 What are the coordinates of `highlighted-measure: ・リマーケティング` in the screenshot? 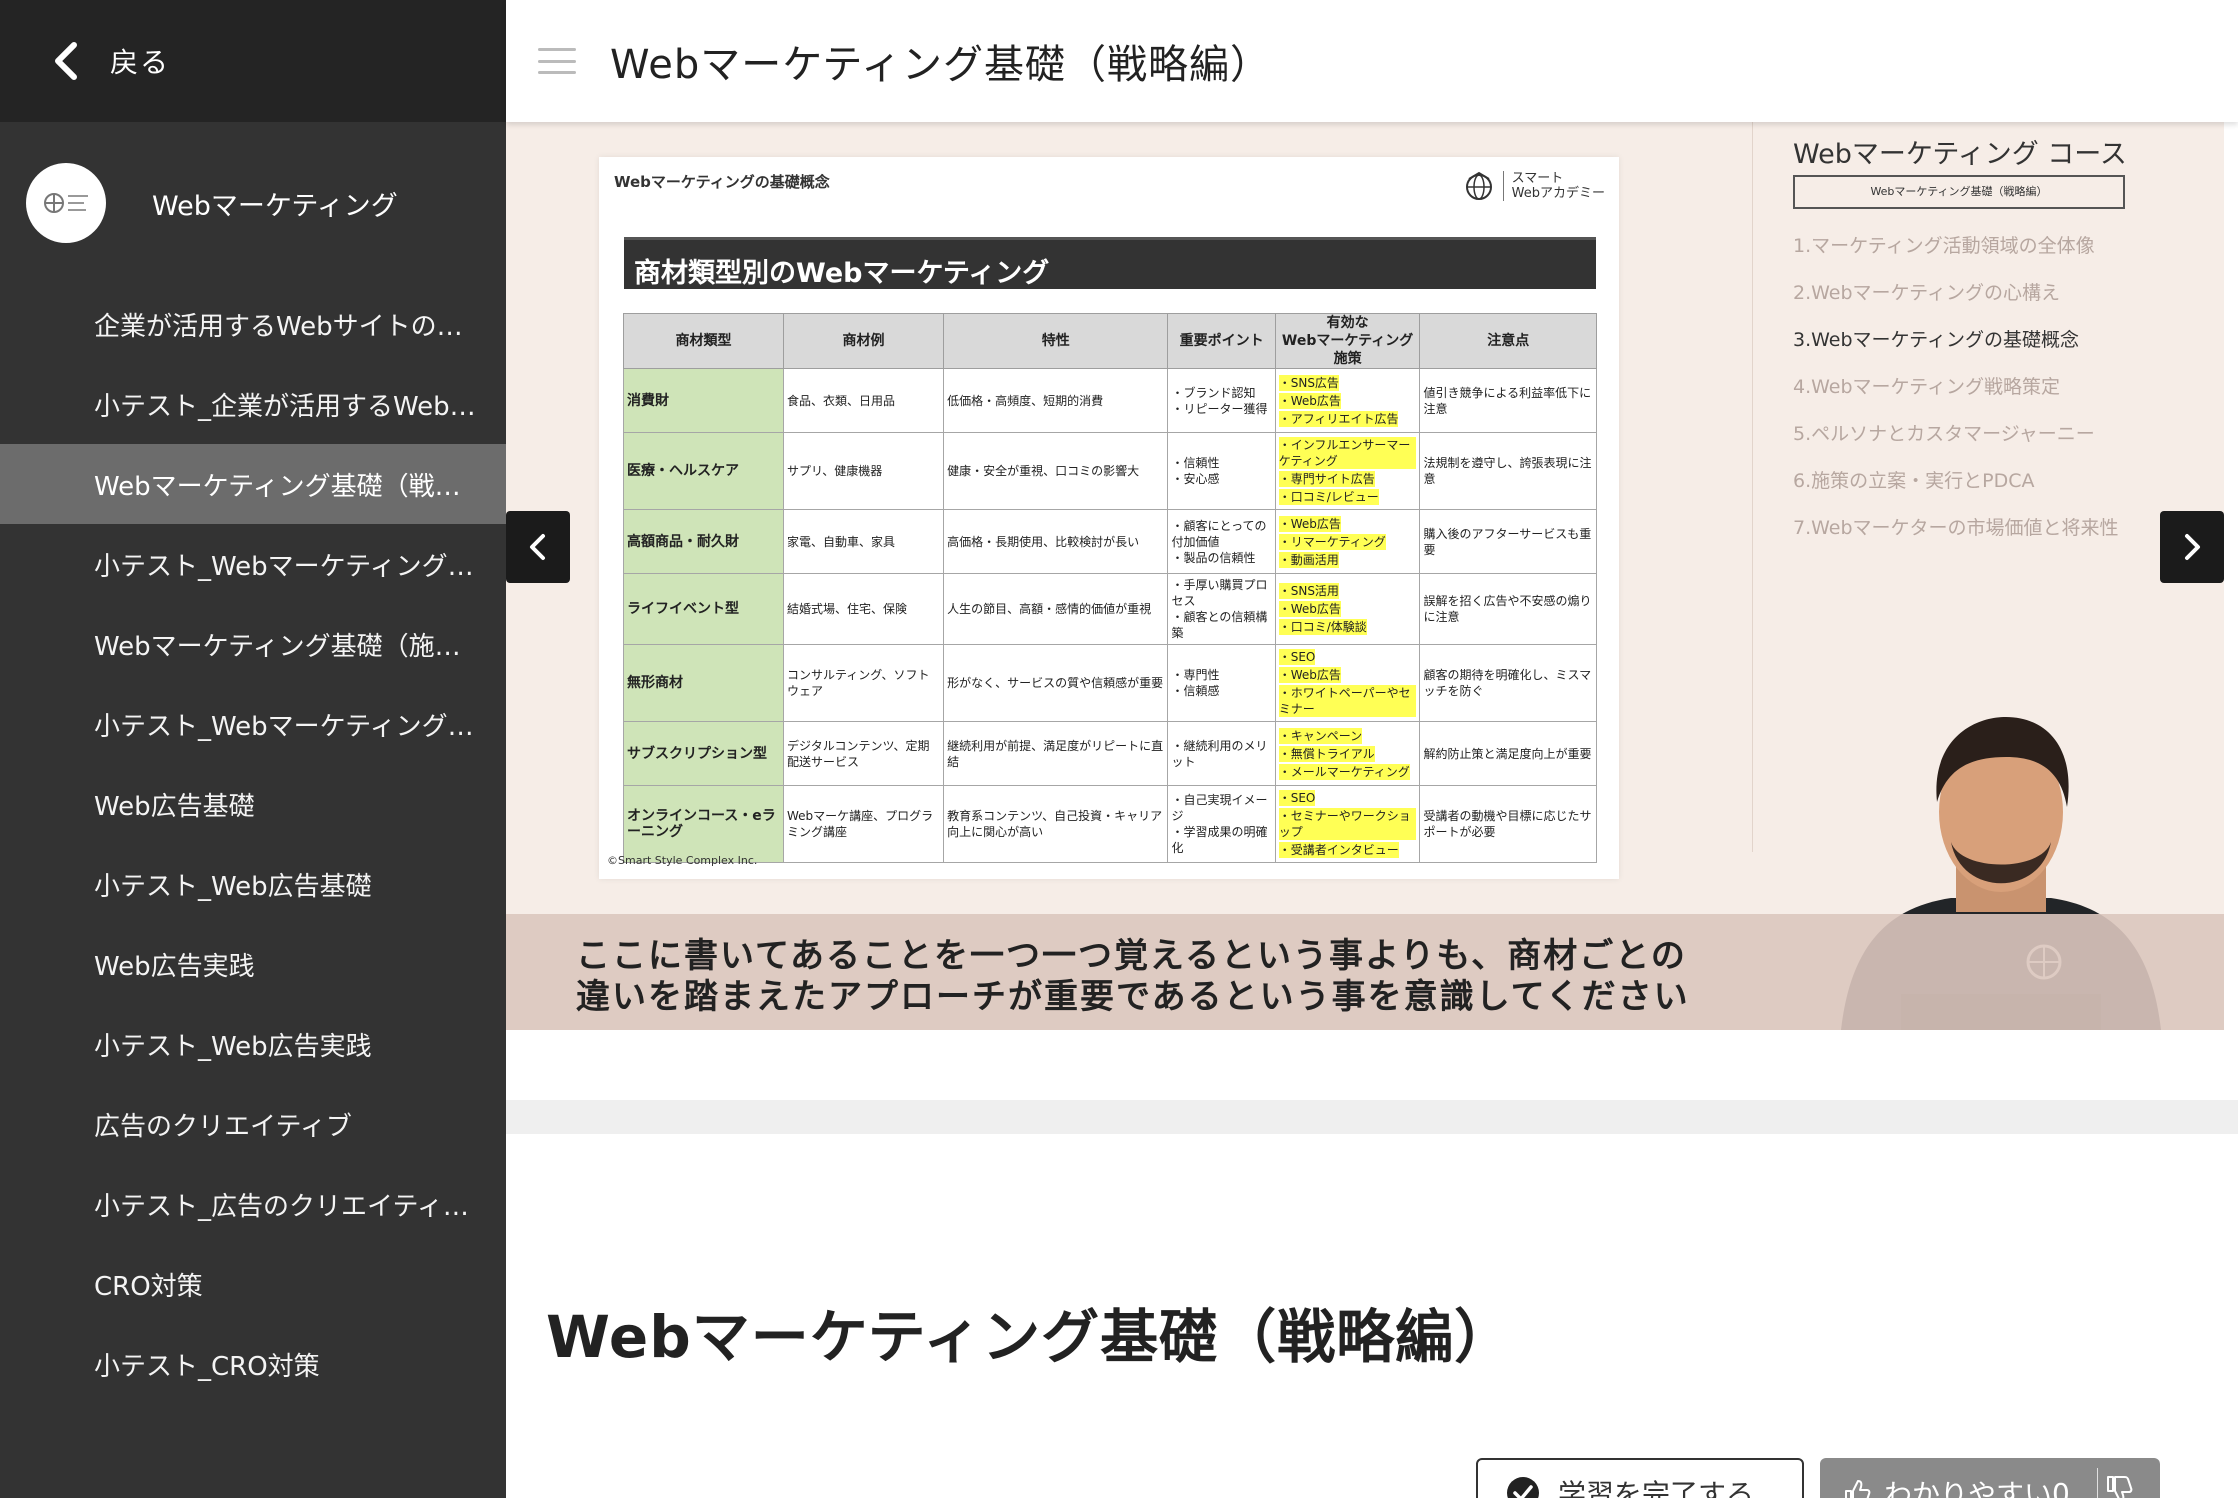 It's located at (1332, 541).